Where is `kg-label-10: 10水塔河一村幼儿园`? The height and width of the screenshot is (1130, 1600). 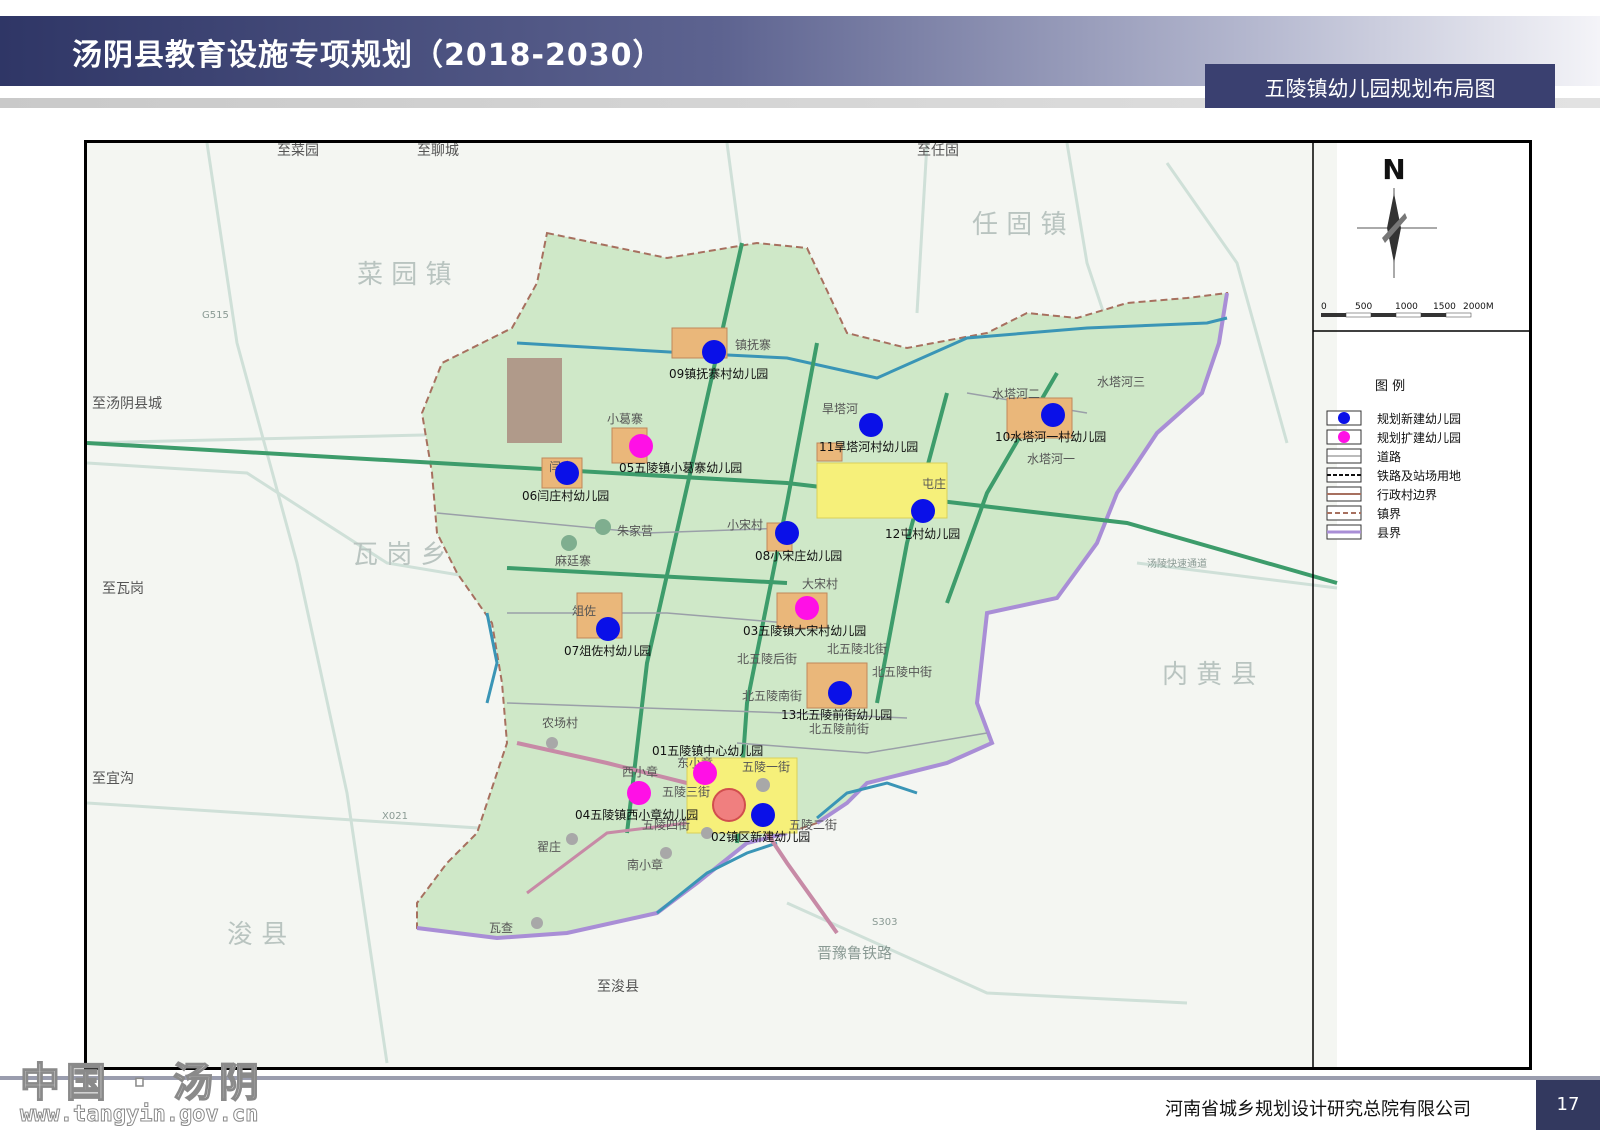
kg-label-10: 10水塔河一村幼儿园 is located at coordinates (1050, 437).